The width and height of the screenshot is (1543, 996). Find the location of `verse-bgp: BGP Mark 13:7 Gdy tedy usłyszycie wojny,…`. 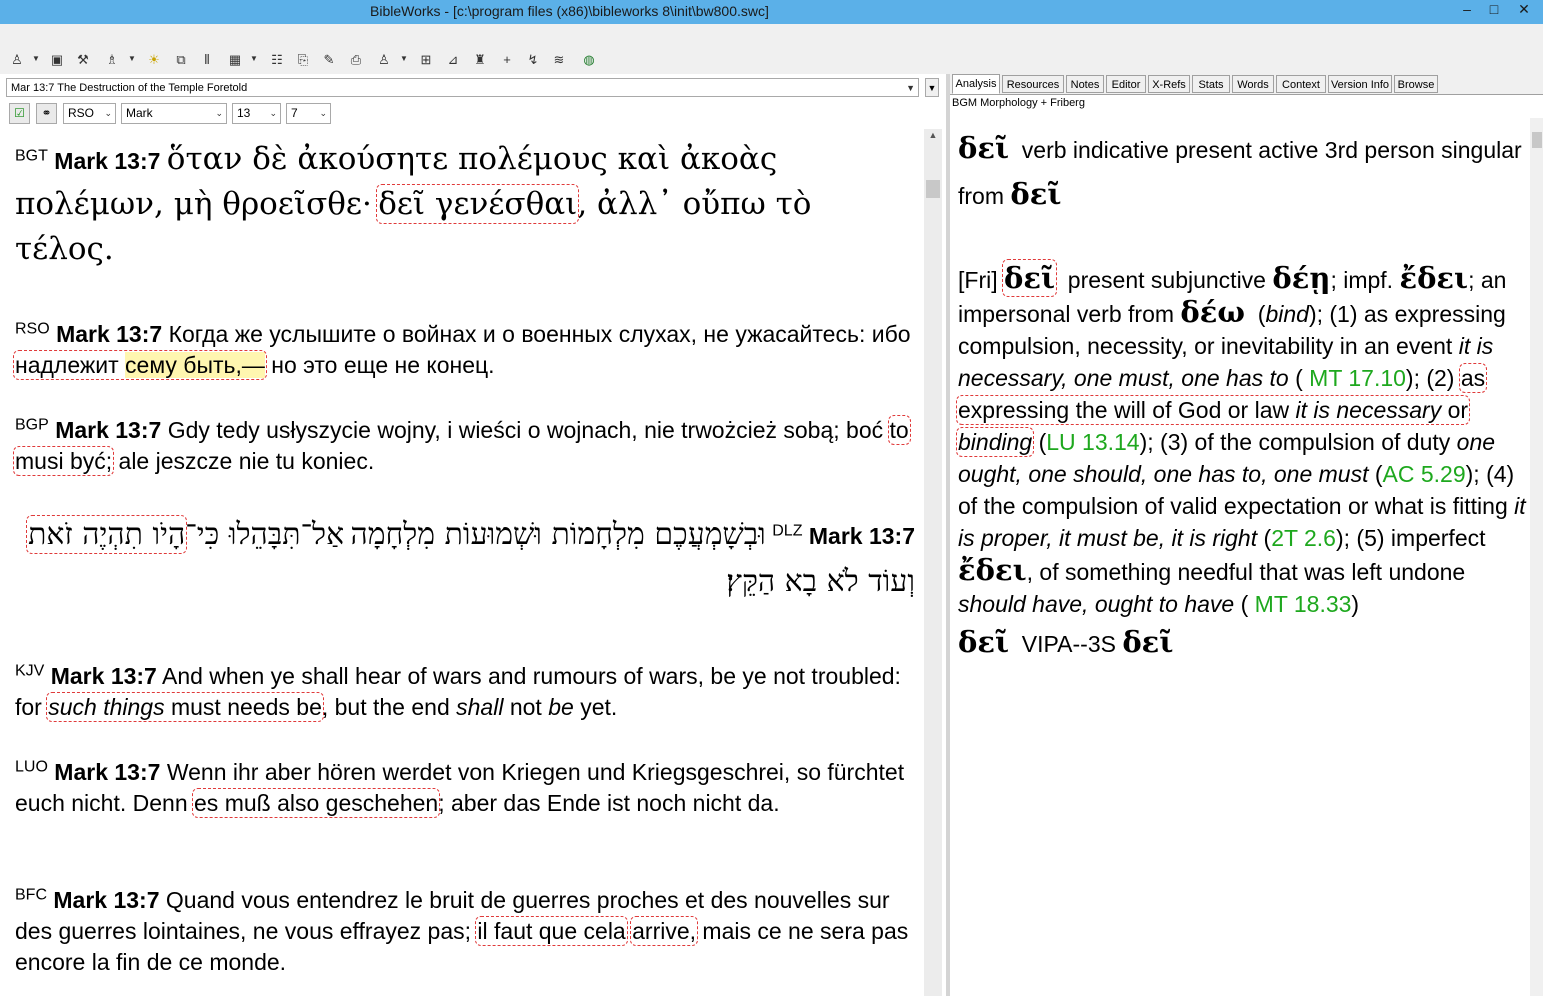

verse-bgp: BGP Mark 13:7 Gdy tedy usłyszycie wojny,… is located at coordinates (464, 446).